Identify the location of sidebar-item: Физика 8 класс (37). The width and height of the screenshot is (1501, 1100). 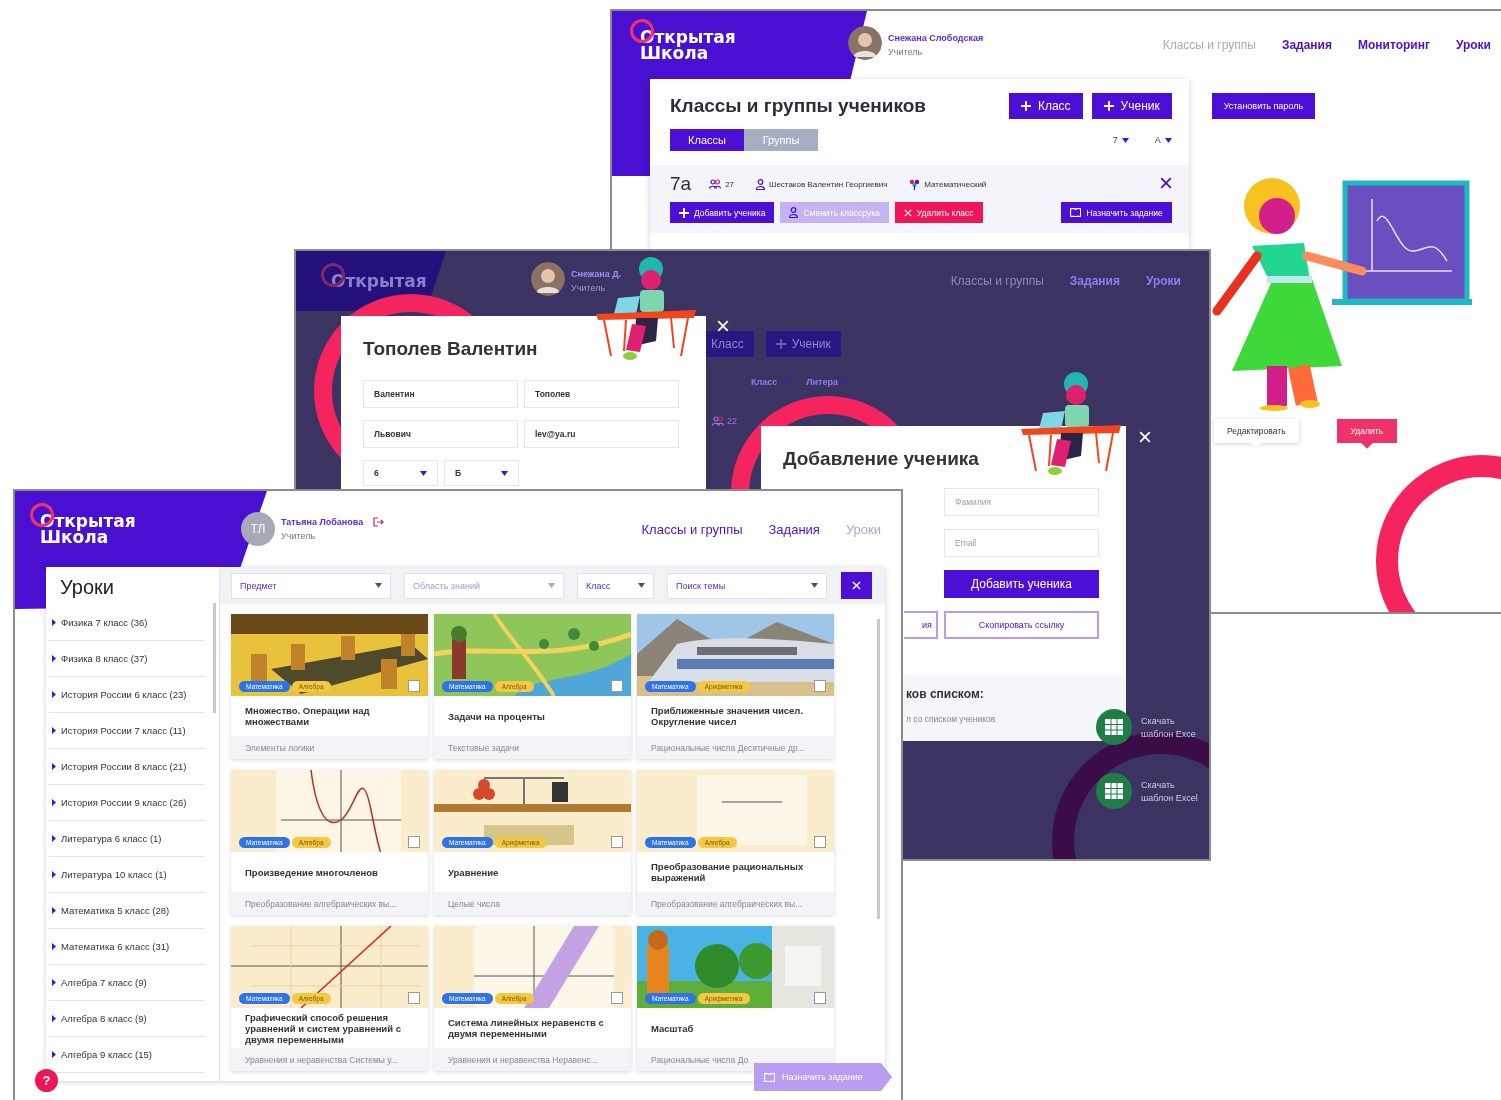
(127, 659).